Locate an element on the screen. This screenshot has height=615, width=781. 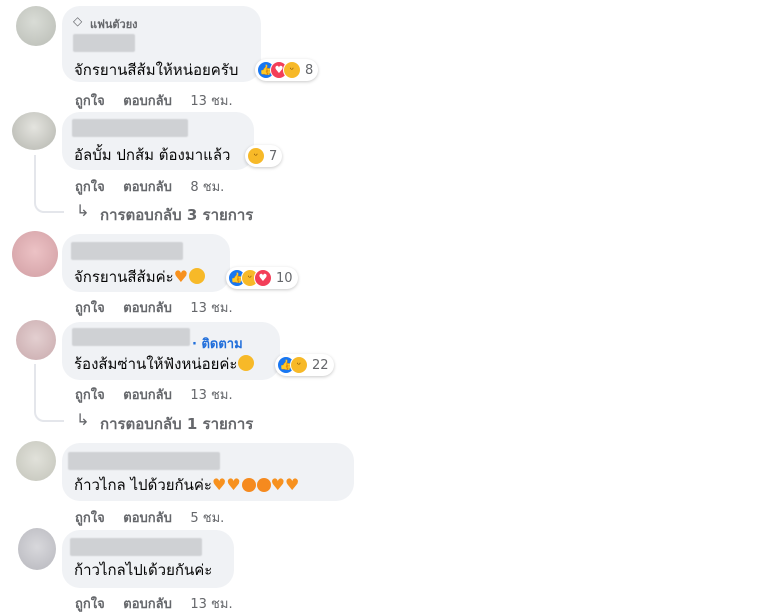
follow-button: · ติดตาม is located at coordinates (217, 343).